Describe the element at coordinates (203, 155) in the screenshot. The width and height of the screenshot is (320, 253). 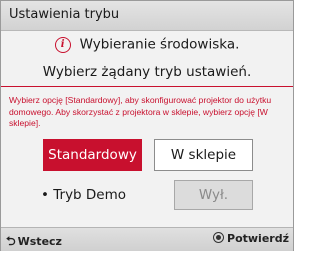
I see `shop-mode-button: W sklepie` at that location.